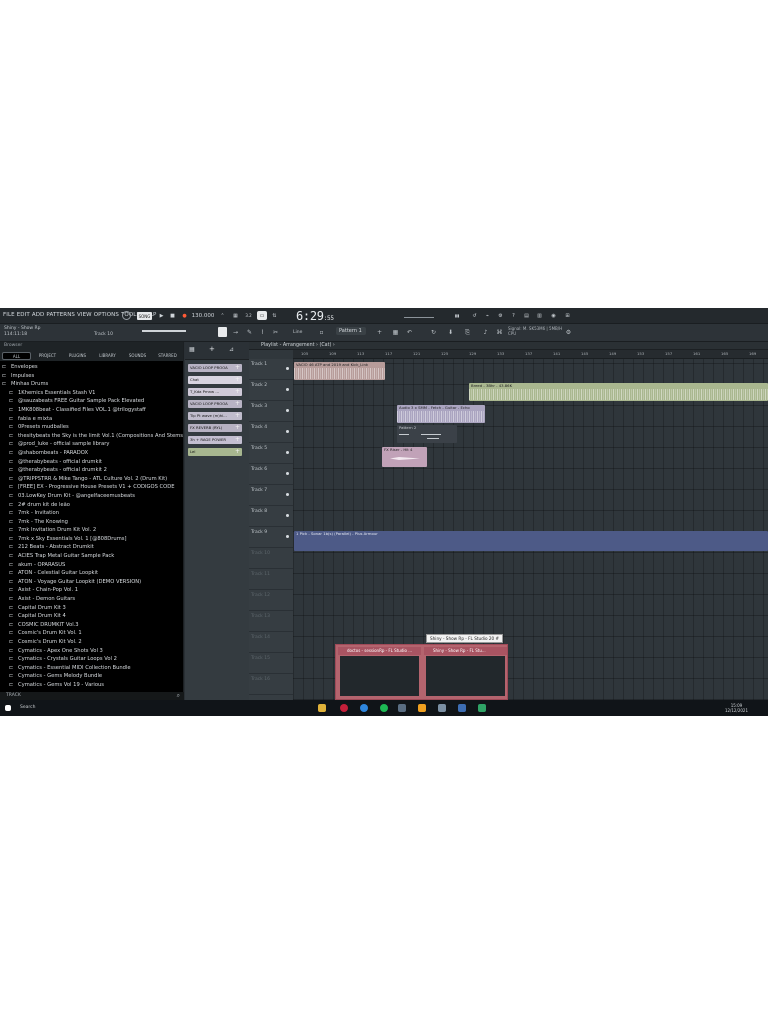 The height and width of the screenshot is (1024, 768). I want to click on track-header: Track 3, so click(271, 411).